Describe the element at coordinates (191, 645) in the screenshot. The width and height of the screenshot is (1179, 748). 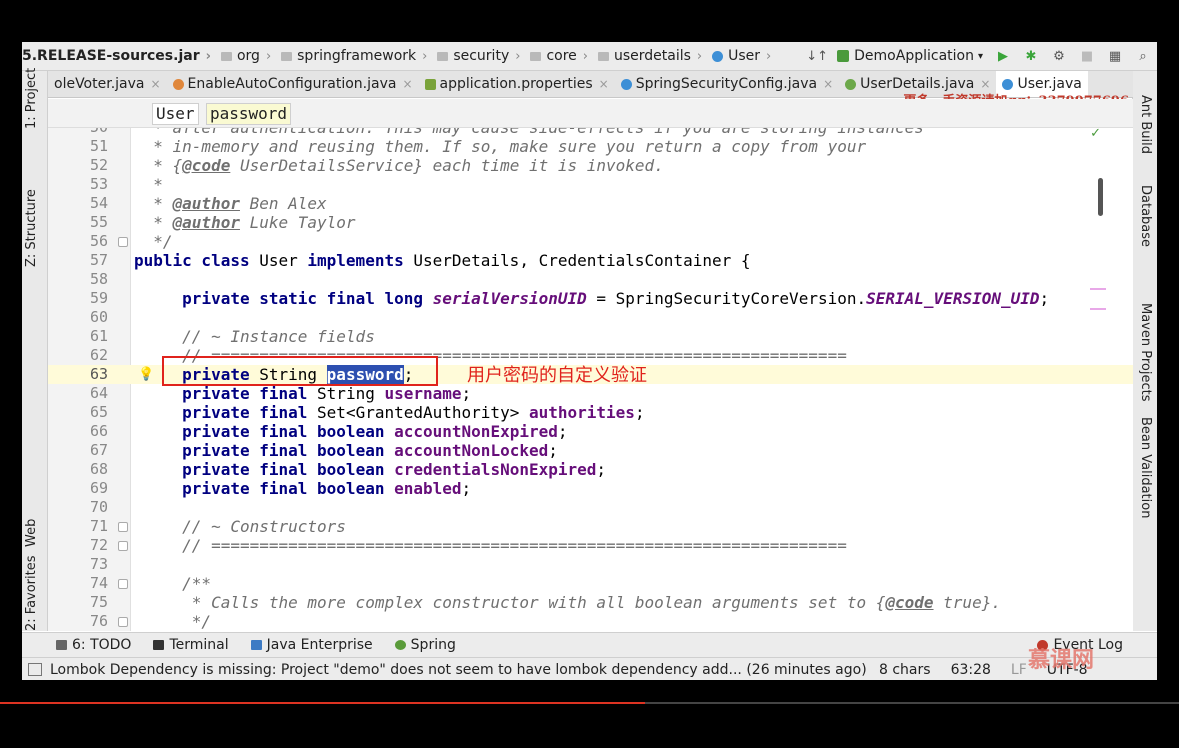
I see `terminal-tool-button: Terminal` at that location.